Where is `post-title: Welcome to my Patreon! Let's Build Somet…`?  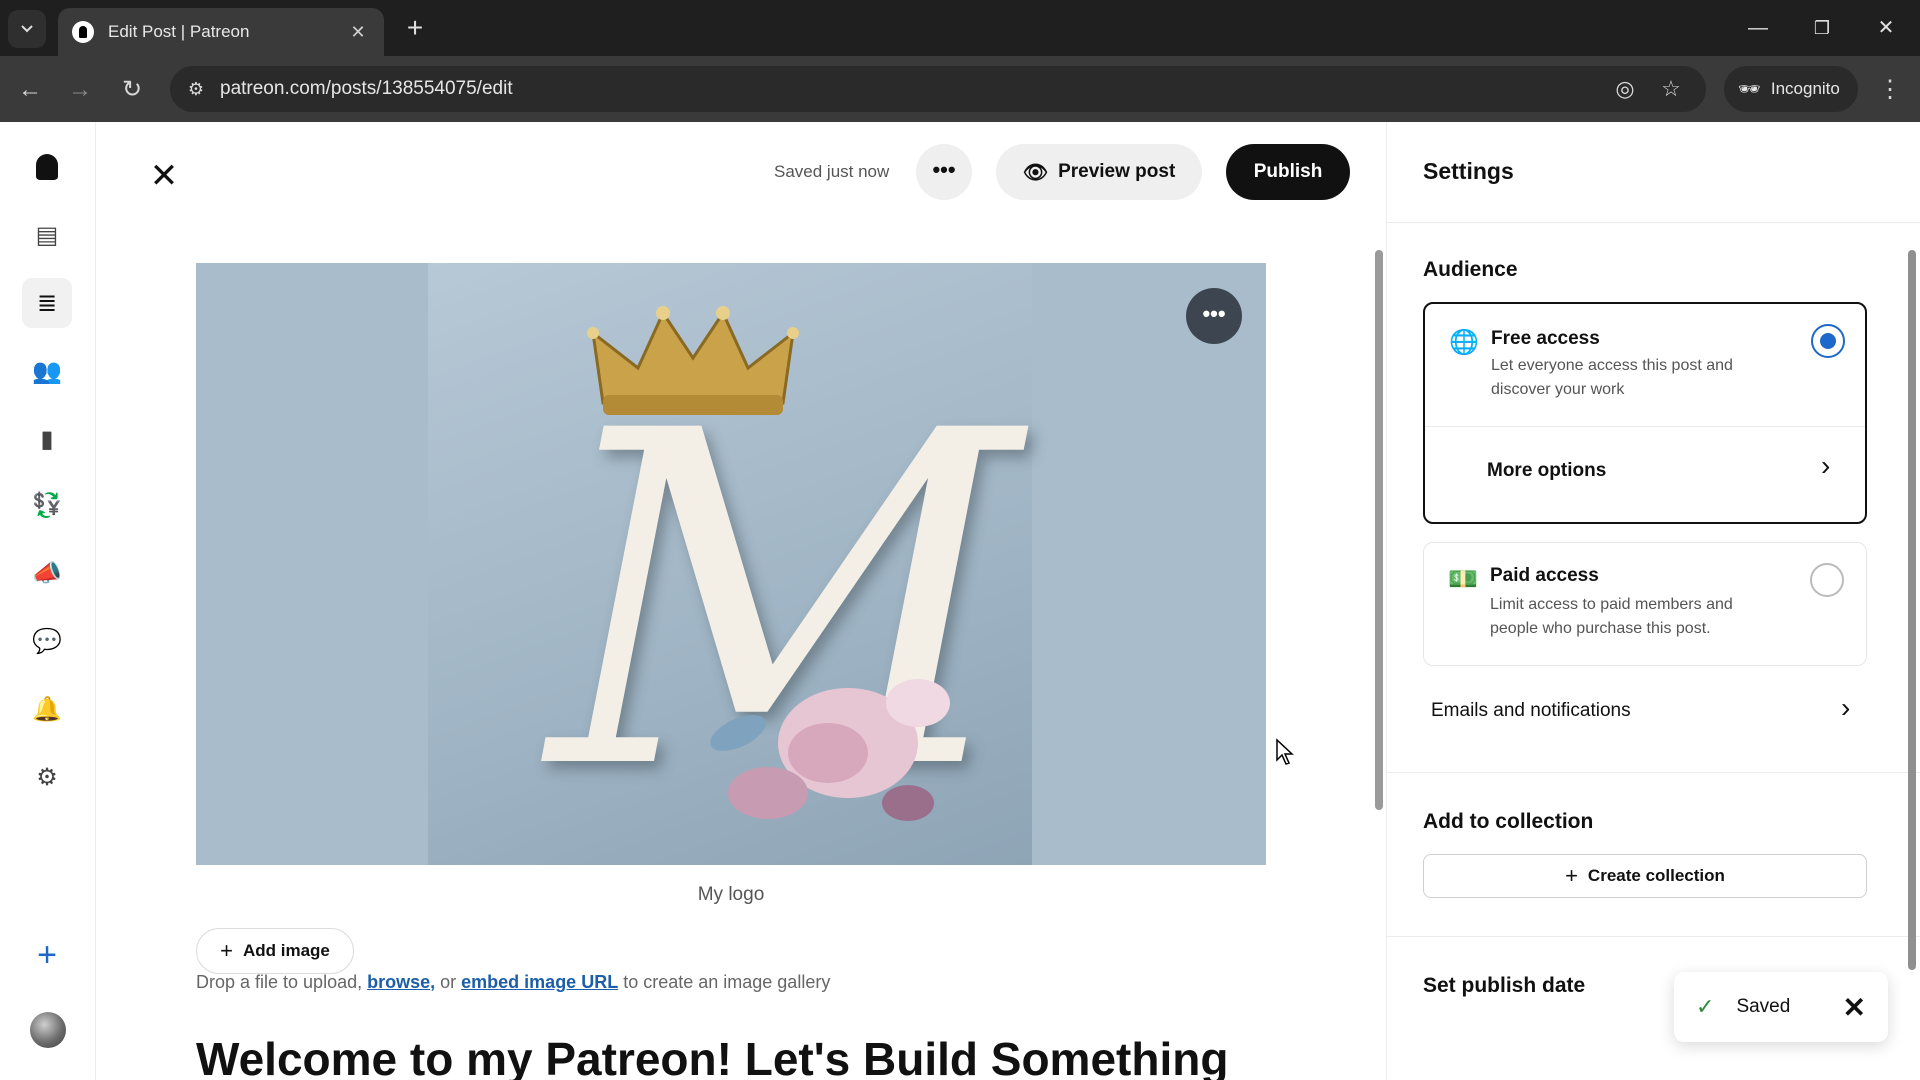
post-title: Welcome to my Patreon! Let's Build Somet… is located at coordinates (712, 1056).